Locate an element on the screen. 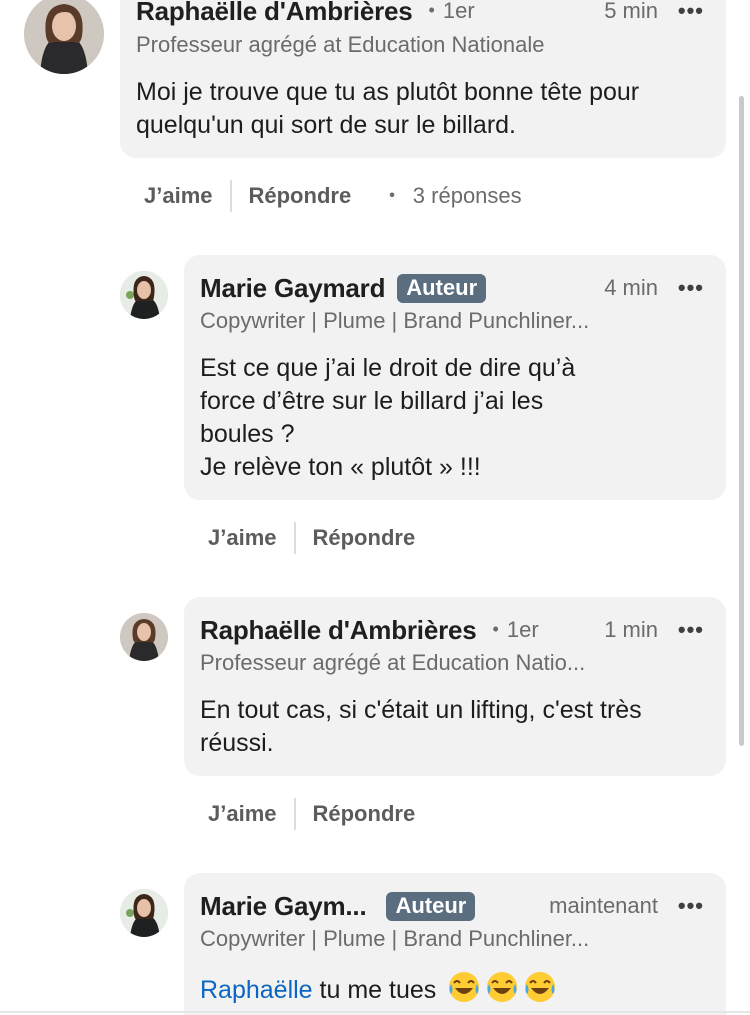  comment-header: Marie Gaymard Auteur 4 min ••• is located at coordinates (452, 288).